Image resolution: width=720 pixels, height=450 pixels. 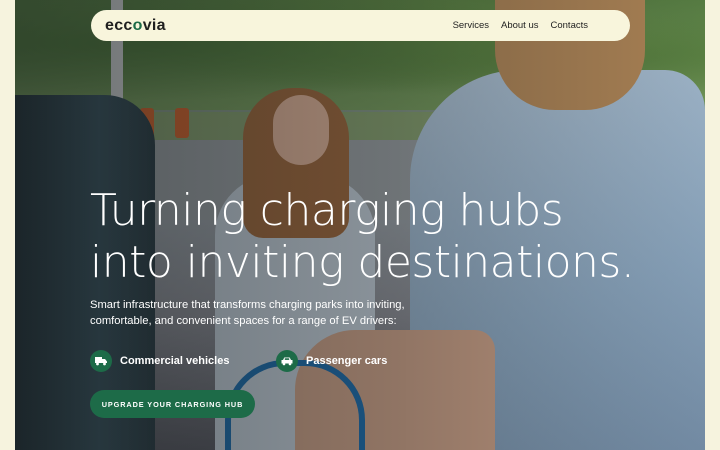 I want to click on feature-passenger-cars: Passenger cars, so click(x=369, y=361).